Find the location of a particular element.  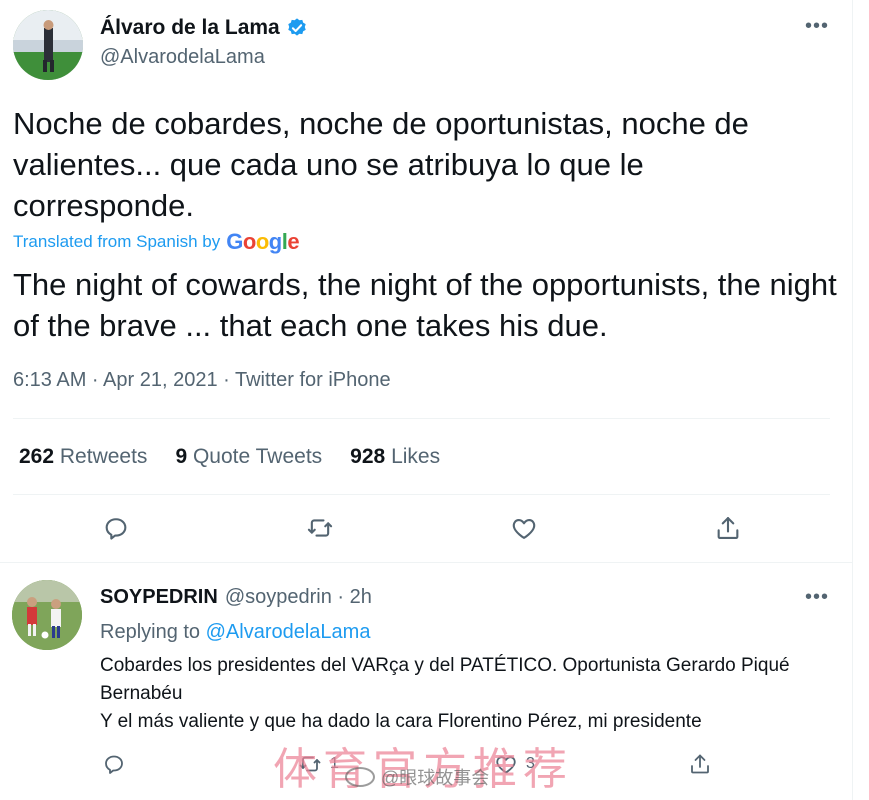

reply-reply-button is located at coordinates (114, 764).